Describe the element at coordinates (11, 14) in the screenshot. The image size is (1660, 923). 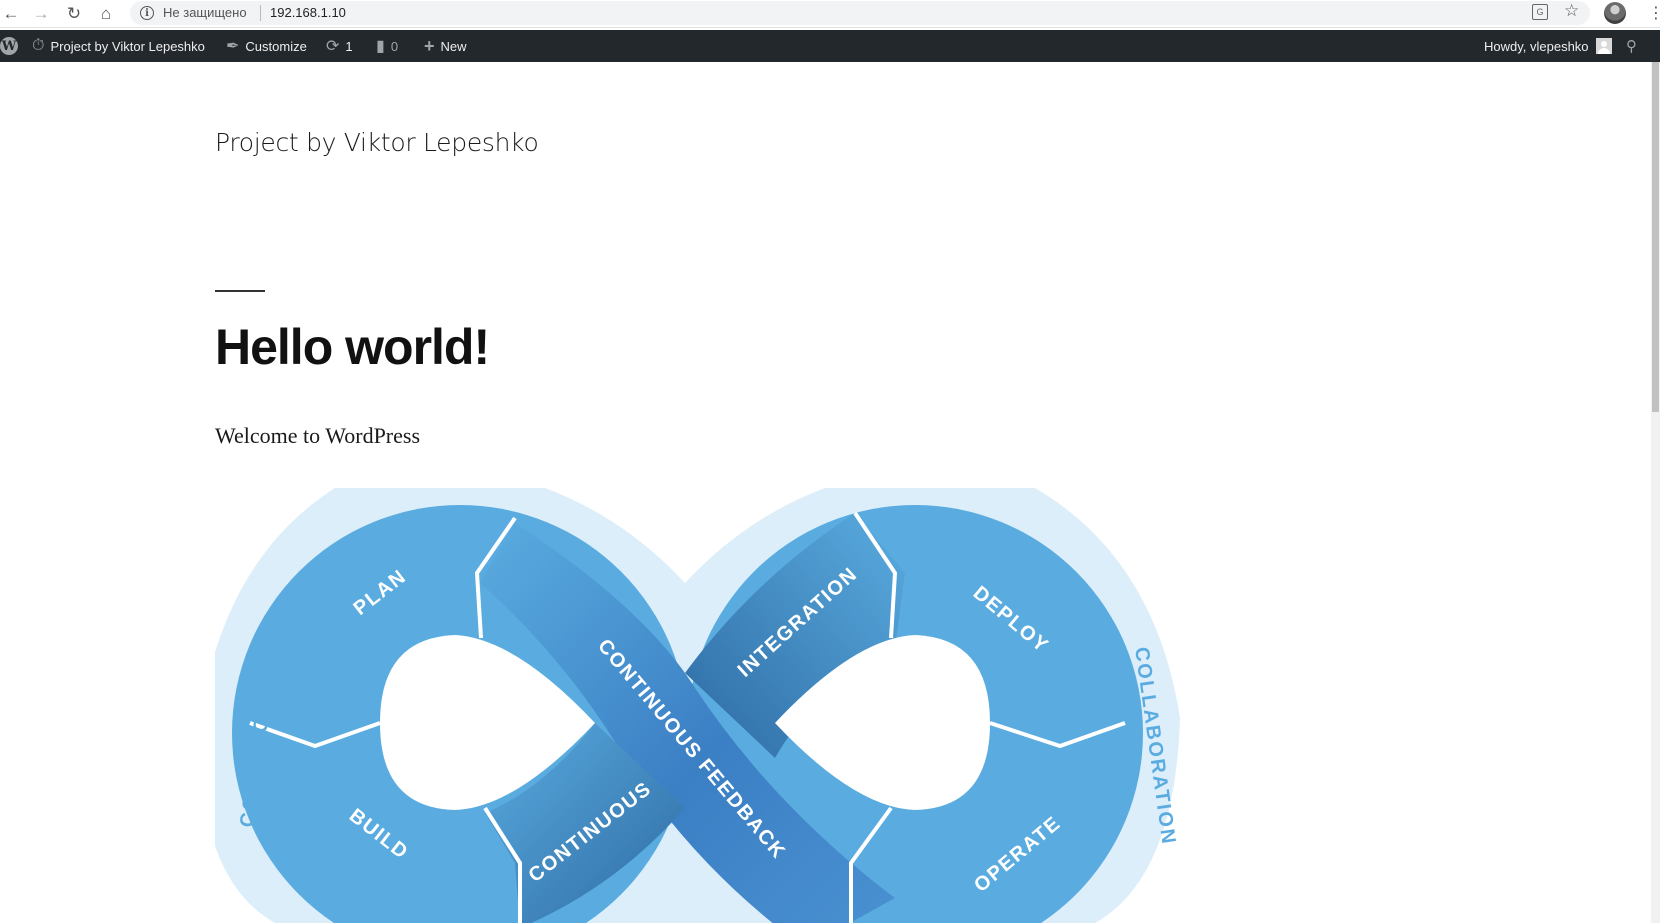
I see `back-icon: ←` at that location.